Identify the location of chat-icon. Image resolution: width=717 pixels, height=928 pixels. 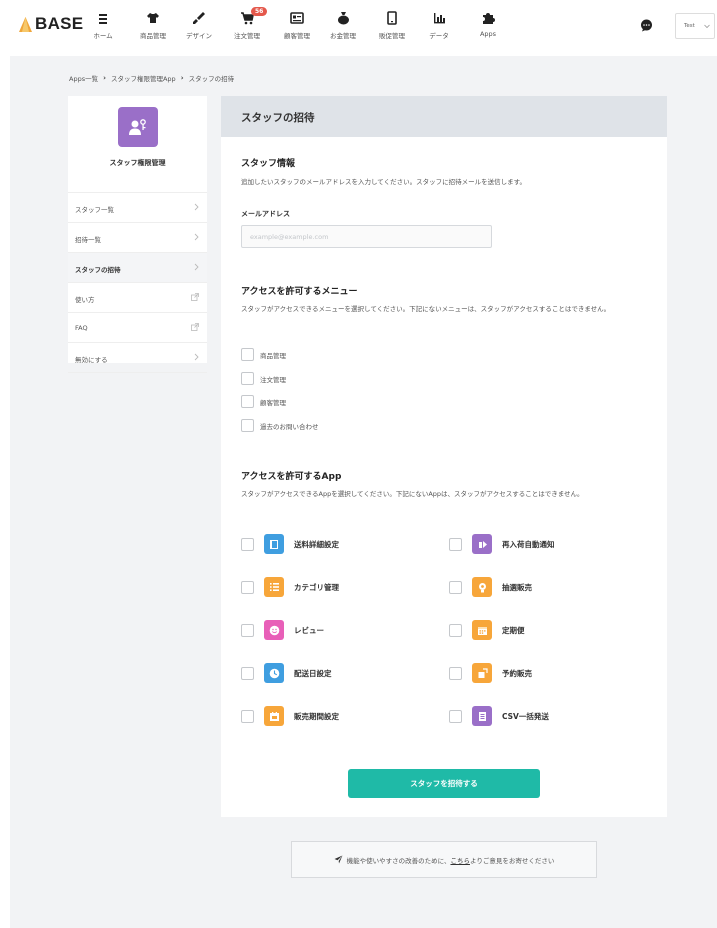
(646, 25).